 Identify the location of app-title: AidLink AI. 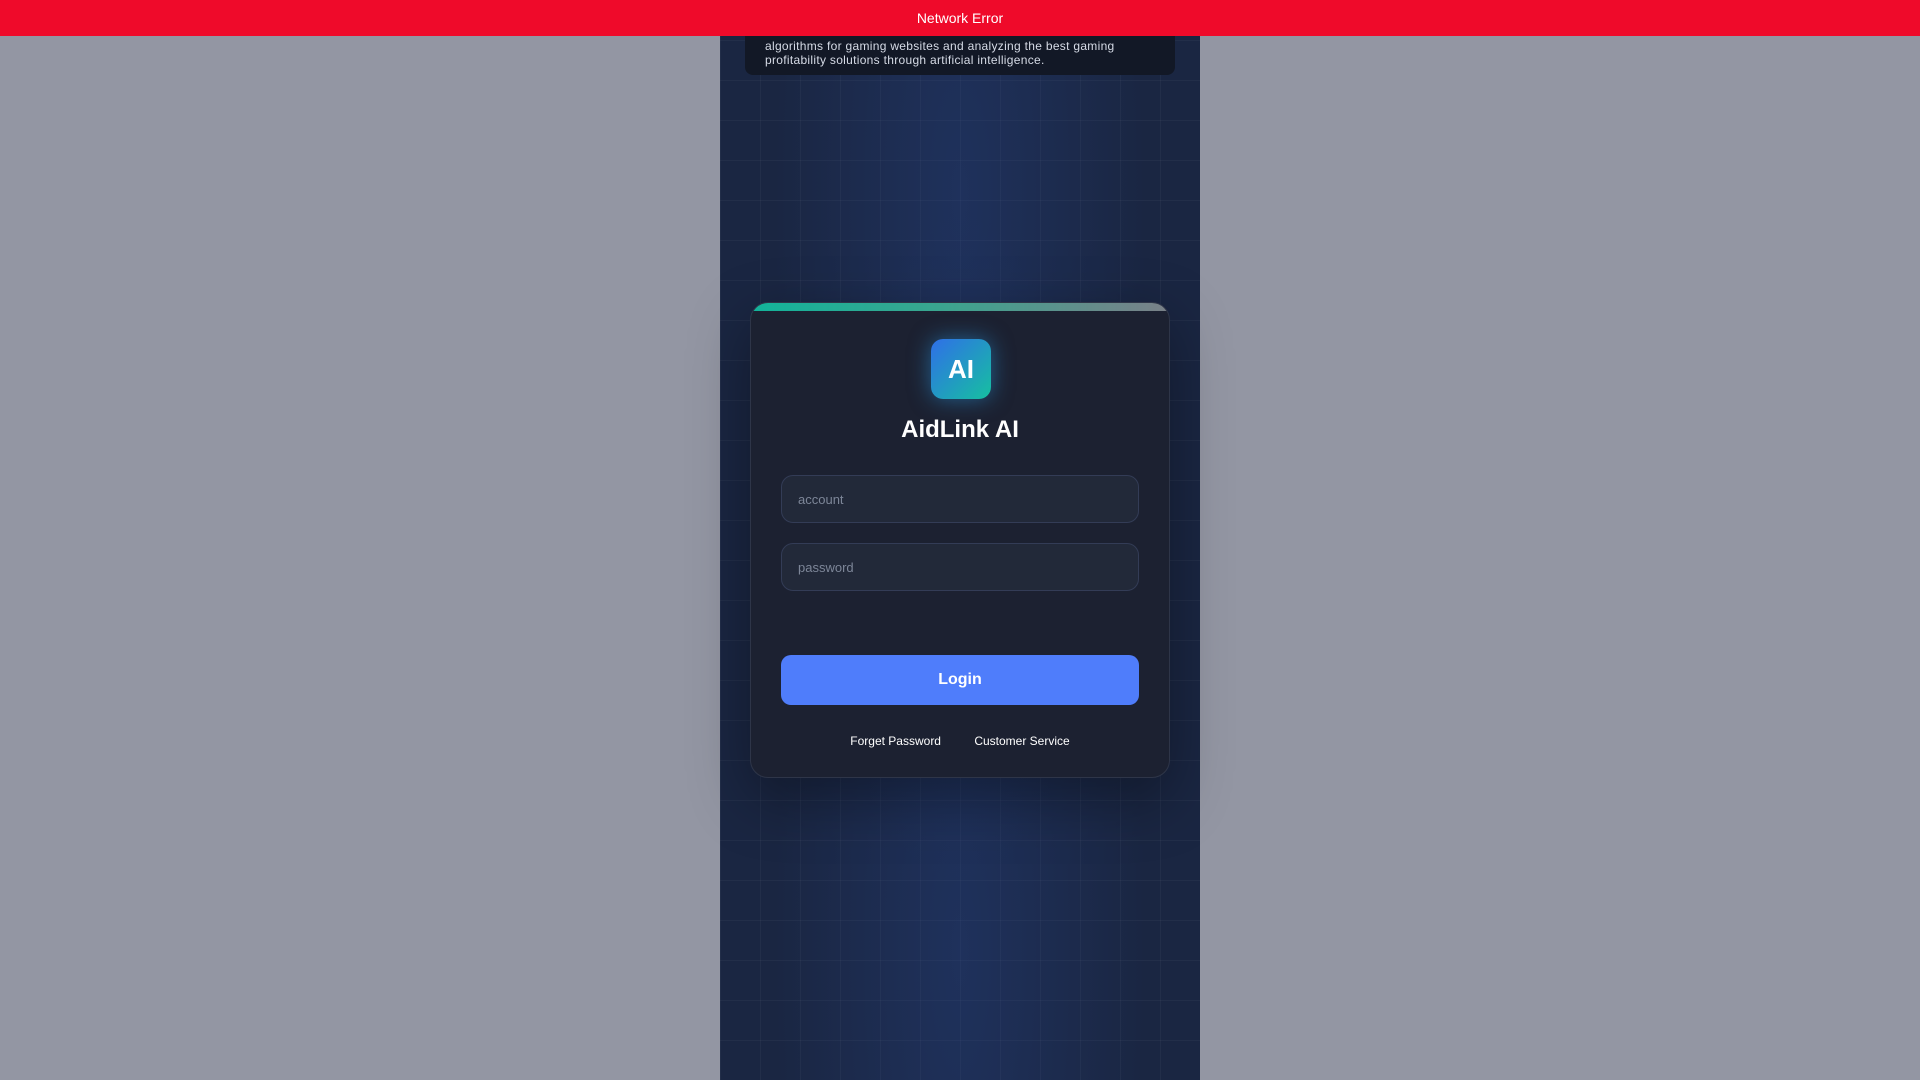
(960, 429).